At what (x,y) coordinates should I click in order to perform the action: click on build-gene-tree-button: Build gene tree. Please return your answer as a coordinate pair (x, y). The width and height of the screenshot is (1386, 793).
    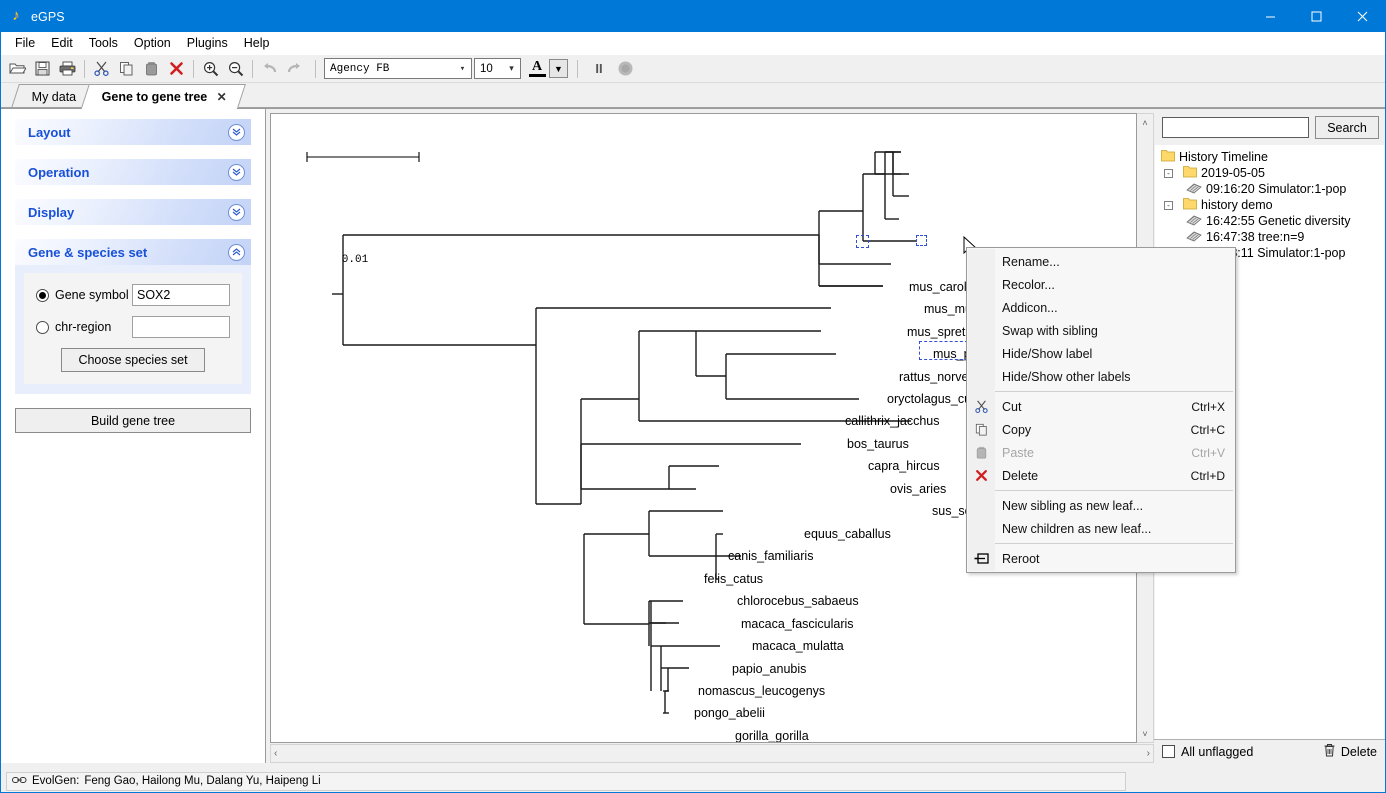
    Looking at the image, I should click on (133, 420).